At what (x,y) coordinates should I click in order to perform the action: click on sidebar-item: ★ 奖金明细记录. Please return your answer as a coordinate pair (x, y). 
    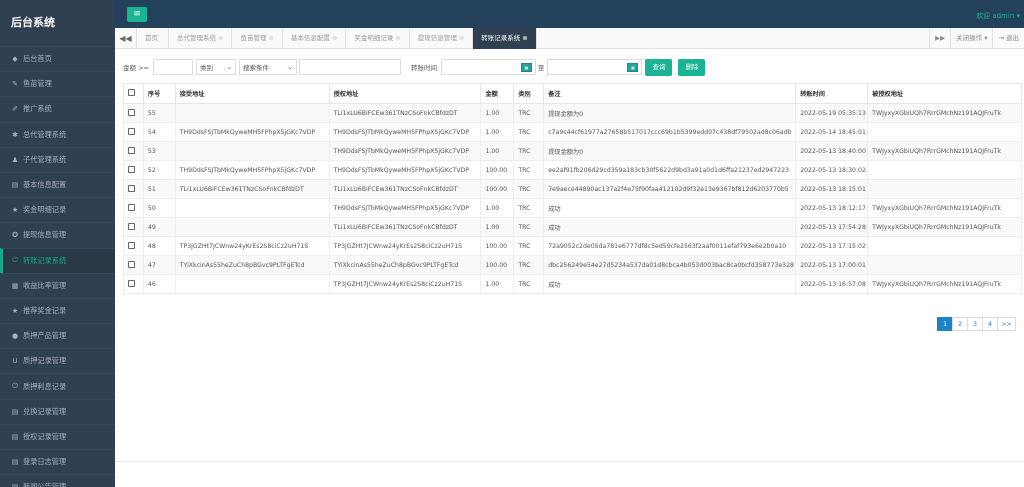
    Looking at the image, I should click on (57, 209).